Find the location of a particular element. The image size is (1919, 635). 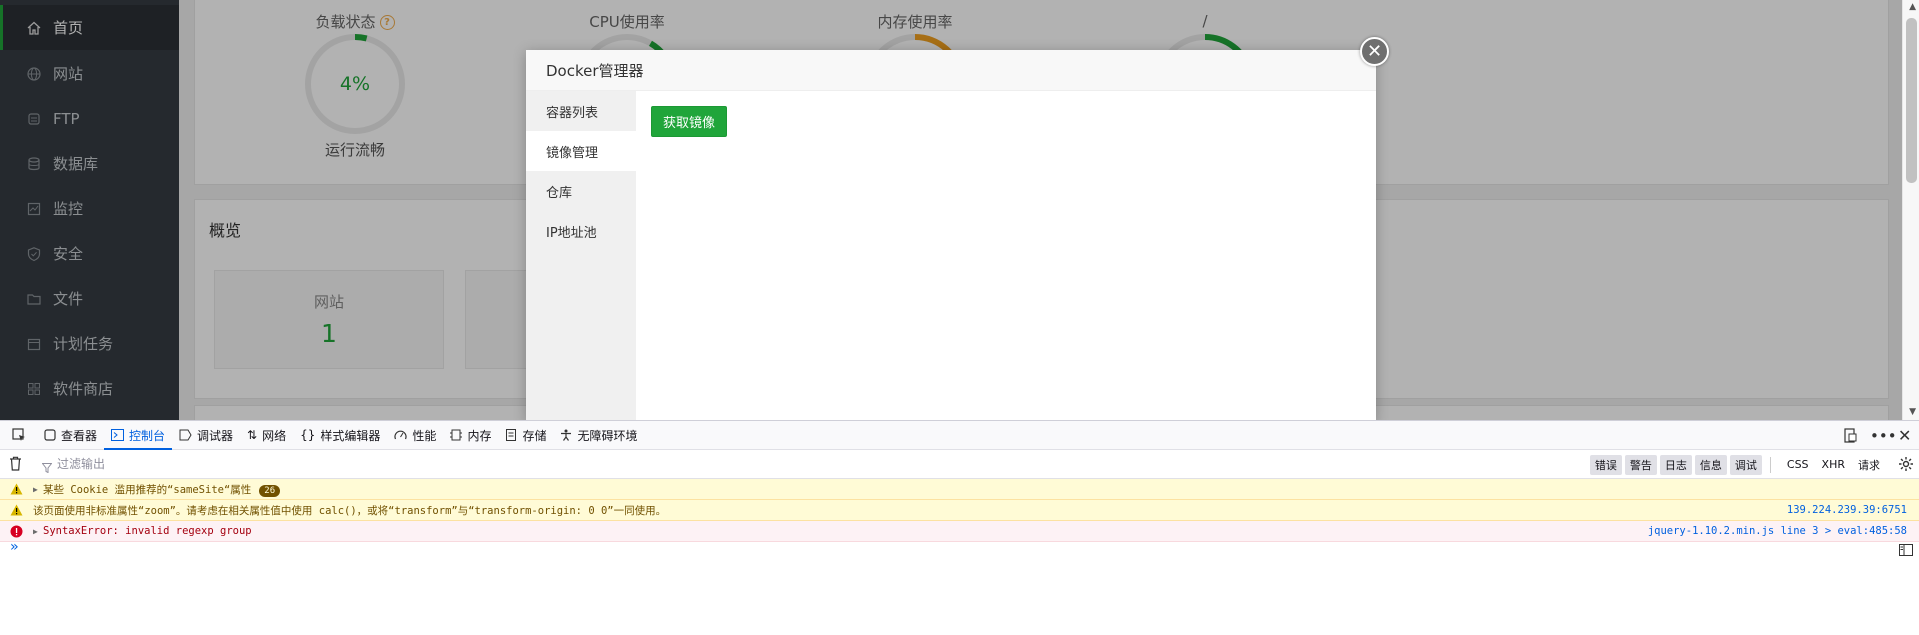

message-count-badge: 26 is located at coordinates (270, 490).